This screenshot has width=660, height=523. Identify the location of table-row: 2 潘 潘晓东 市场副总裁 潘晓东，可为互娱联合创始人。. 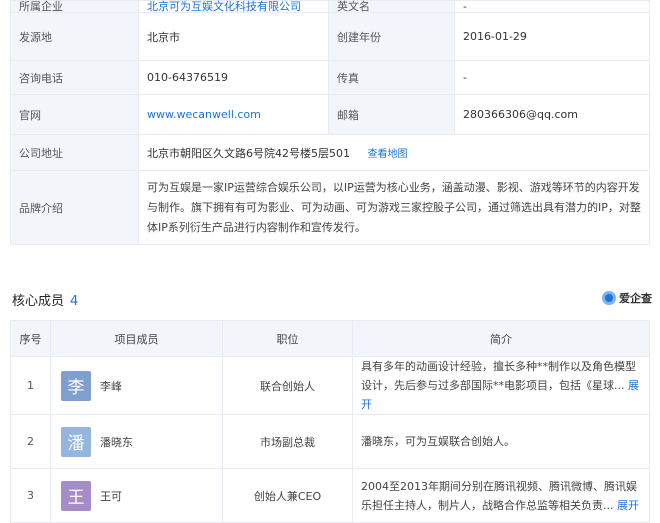
(330, 441).